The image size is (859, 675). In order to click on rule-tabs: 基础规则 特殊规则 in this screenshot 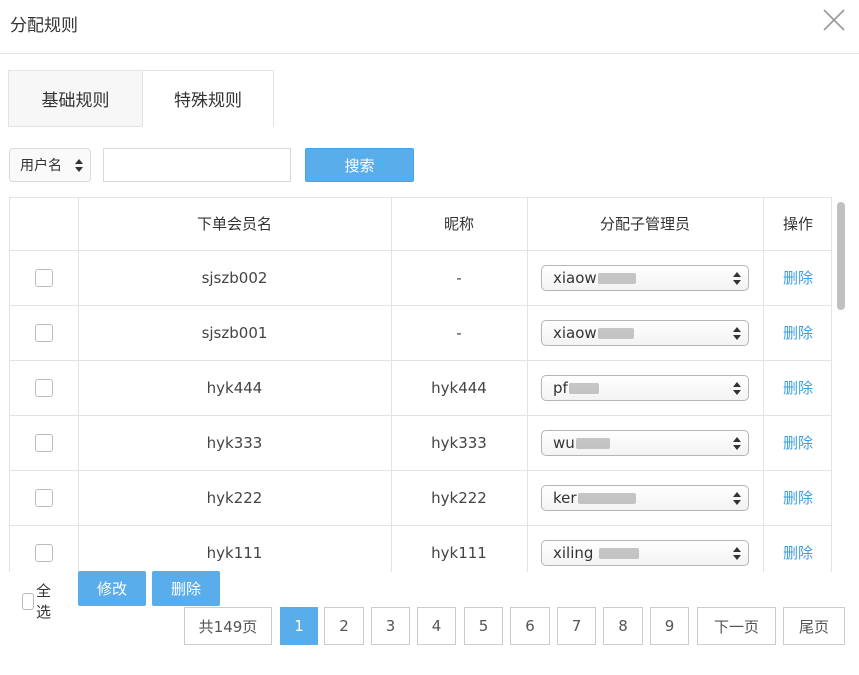, I will do `click(141, 98)`.